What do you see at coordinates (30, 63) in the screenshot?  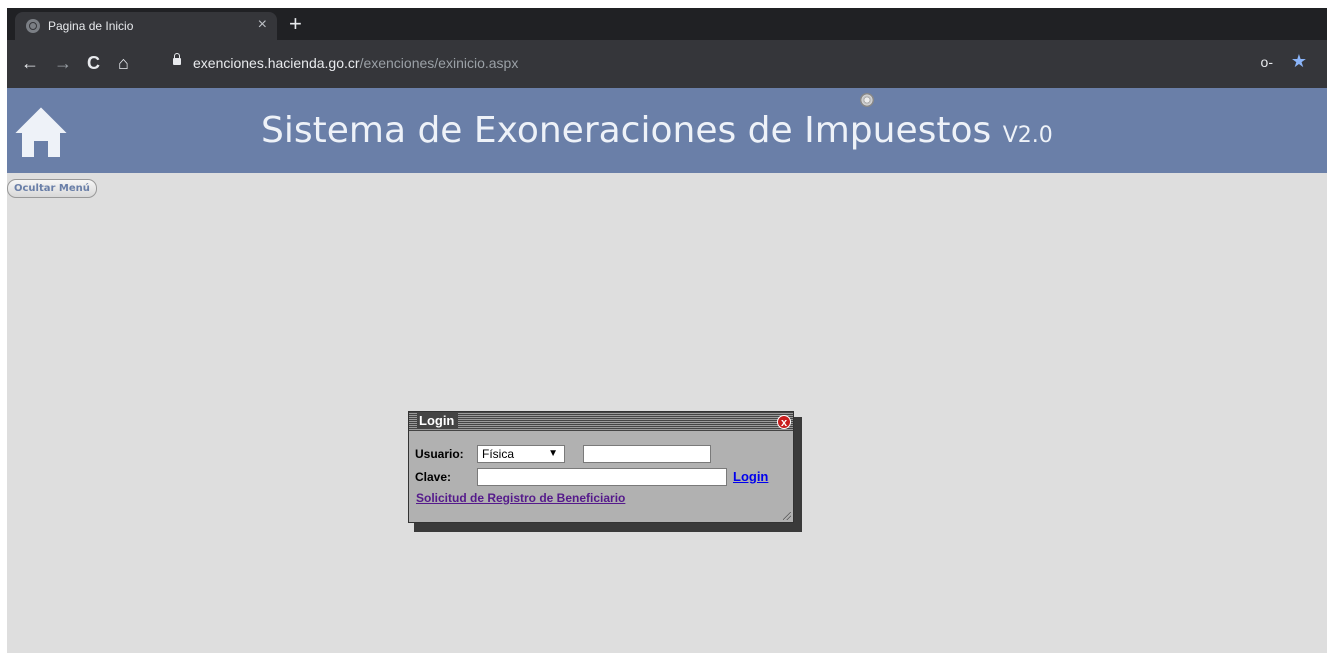 I see `back-icon: ←` at bounding box center [30, 63].